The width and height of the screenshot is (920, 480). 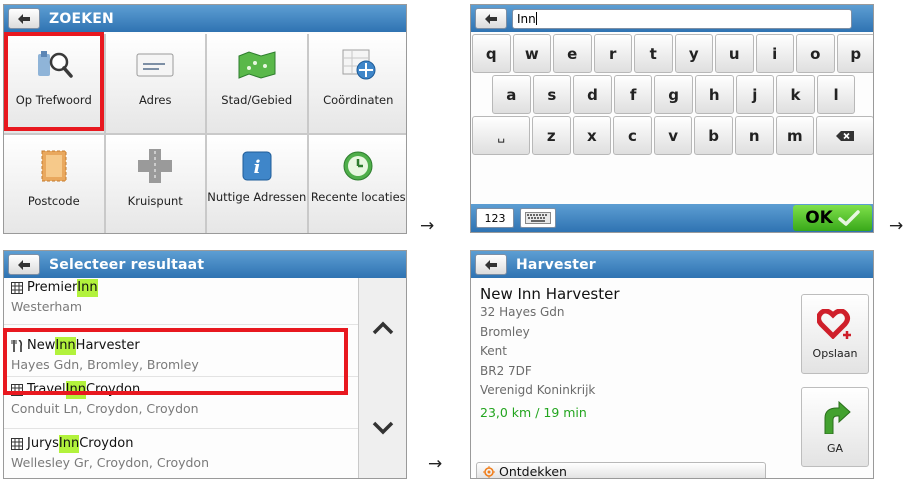 I want to click on space-key: ␣, so click(x=501, y=135).